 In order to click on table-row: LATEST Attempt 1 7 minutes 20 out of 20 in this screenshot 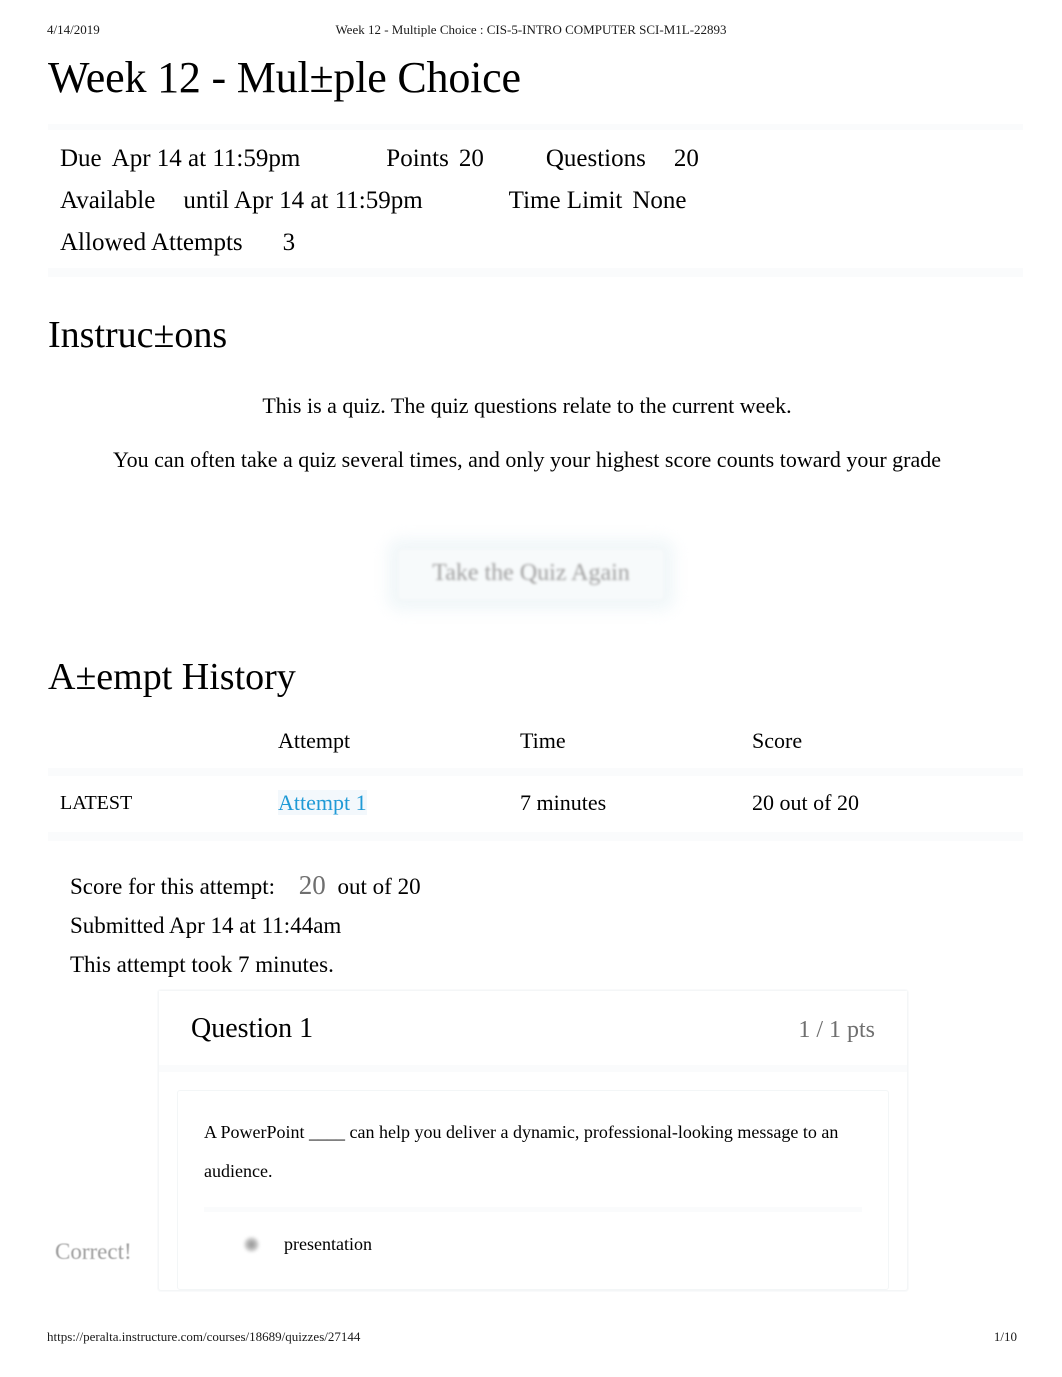, I will do `click(535, 806)`.